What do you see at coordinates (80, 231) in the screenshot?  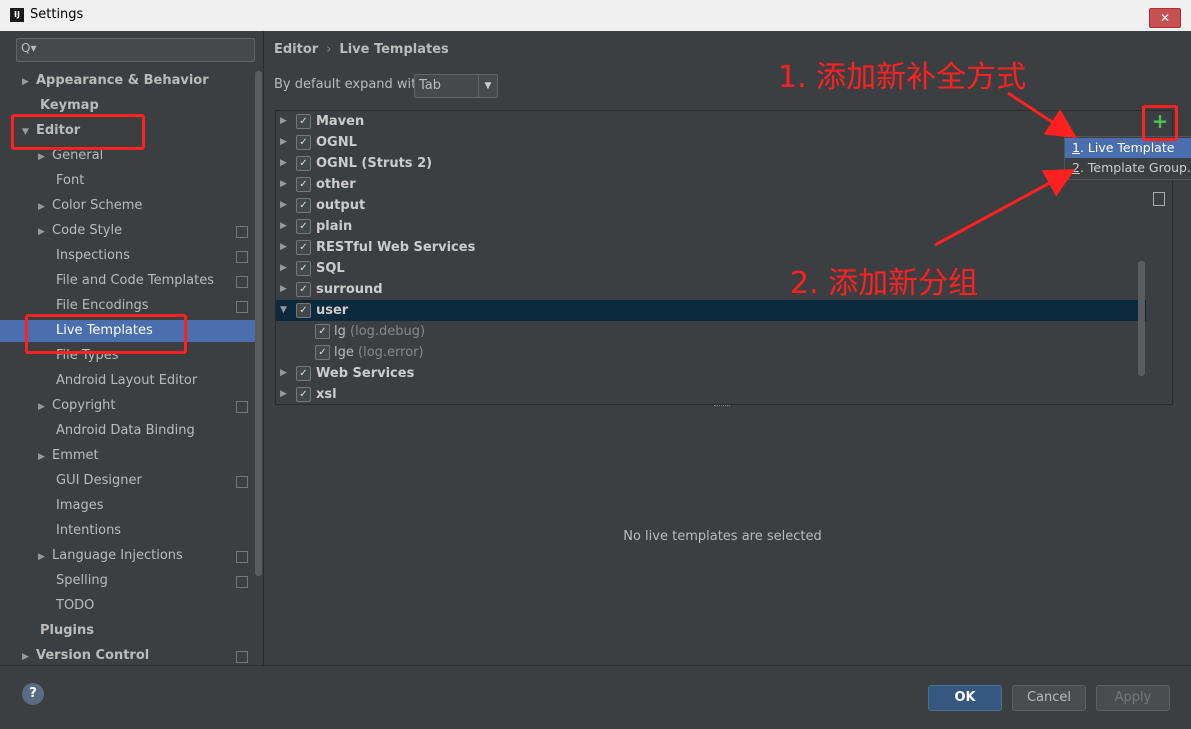 I see `sidebar-item-code-style: ▶ Code Style` at bounding box center [80, 231].